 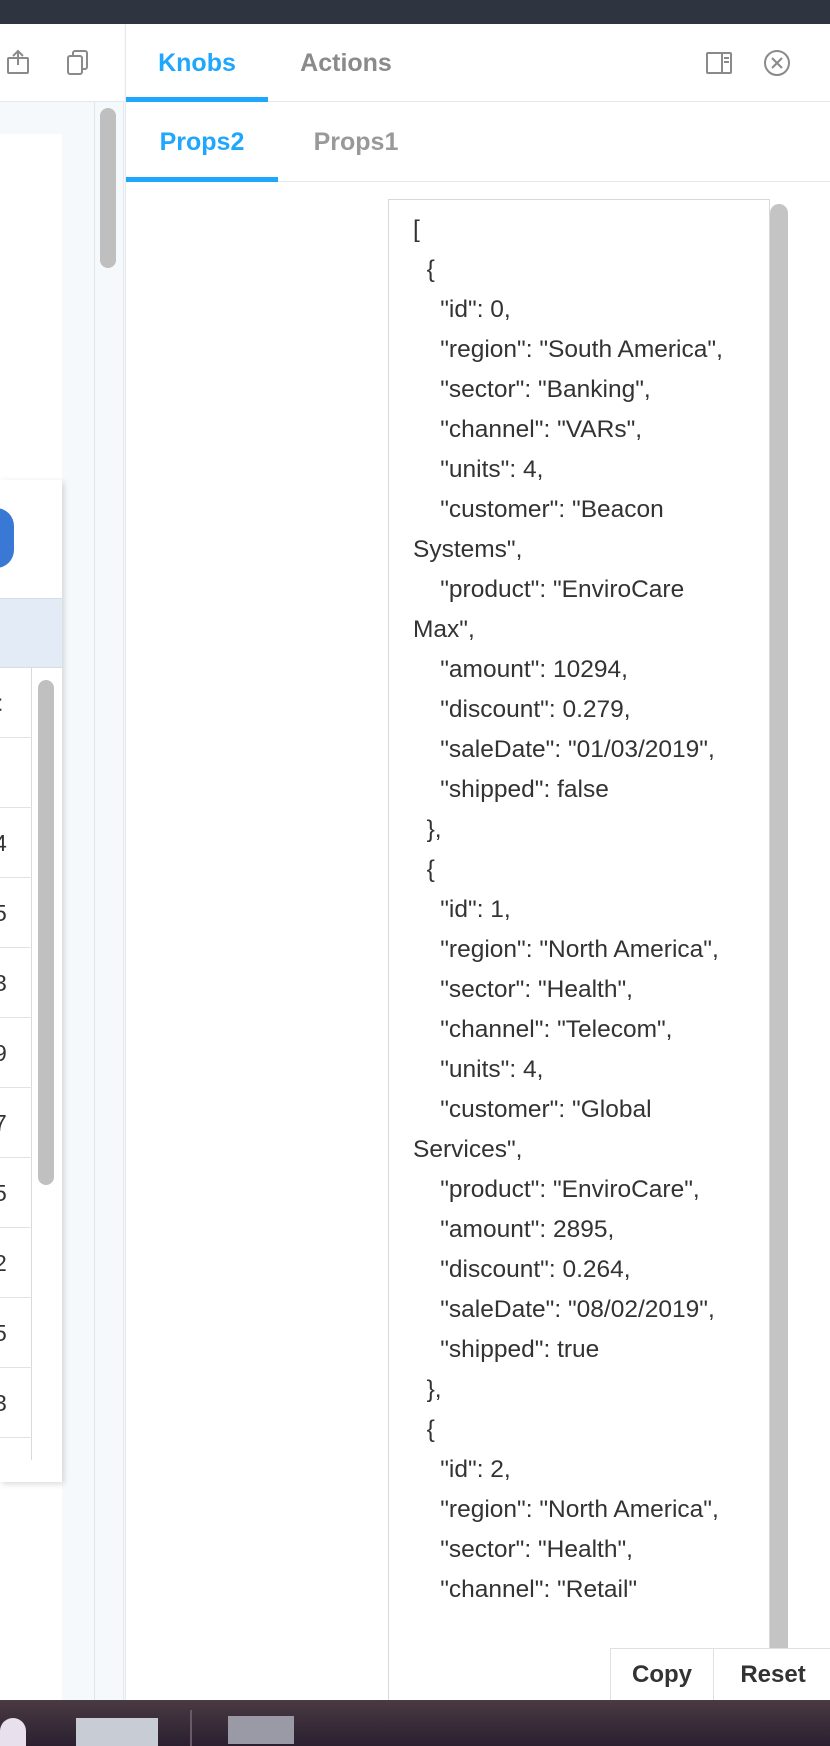 I want to click on knob-actions: Copy Reset, so click(x=720, y=1674).